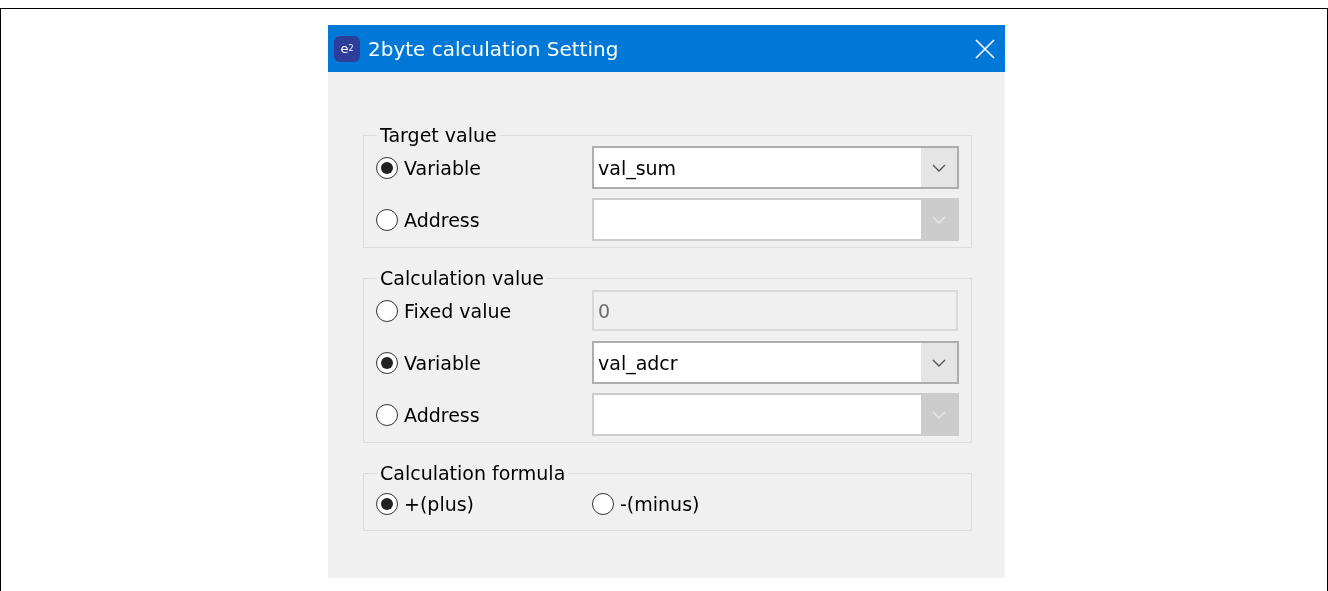 The height and width of the screenshot is (591, 1328). What do you see at coordinates (462, 278) in the screenshot?
I see `group-title: Calculation value` at bounding box center [462, 278].